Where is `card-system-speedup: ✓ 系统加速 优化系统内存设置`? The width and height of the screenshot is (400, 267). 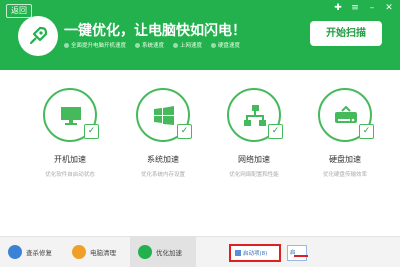
card-system-speedup: ✓ 系统加速 优化系统内存设置 is located at coordinates (163, 133).